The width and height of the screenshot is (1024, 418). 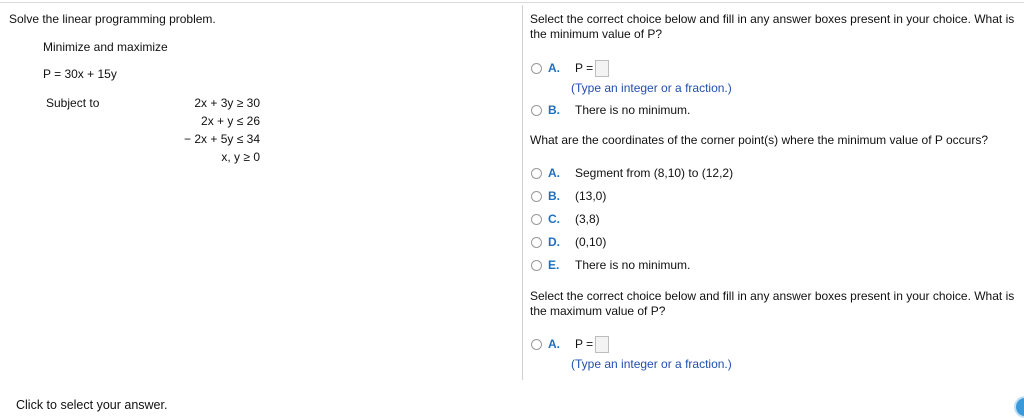 What do you see at coordinates (105, 47) in the screenshot?
I see `problem-instruction: Minimize and maximize` at bounding box center [105, 47].